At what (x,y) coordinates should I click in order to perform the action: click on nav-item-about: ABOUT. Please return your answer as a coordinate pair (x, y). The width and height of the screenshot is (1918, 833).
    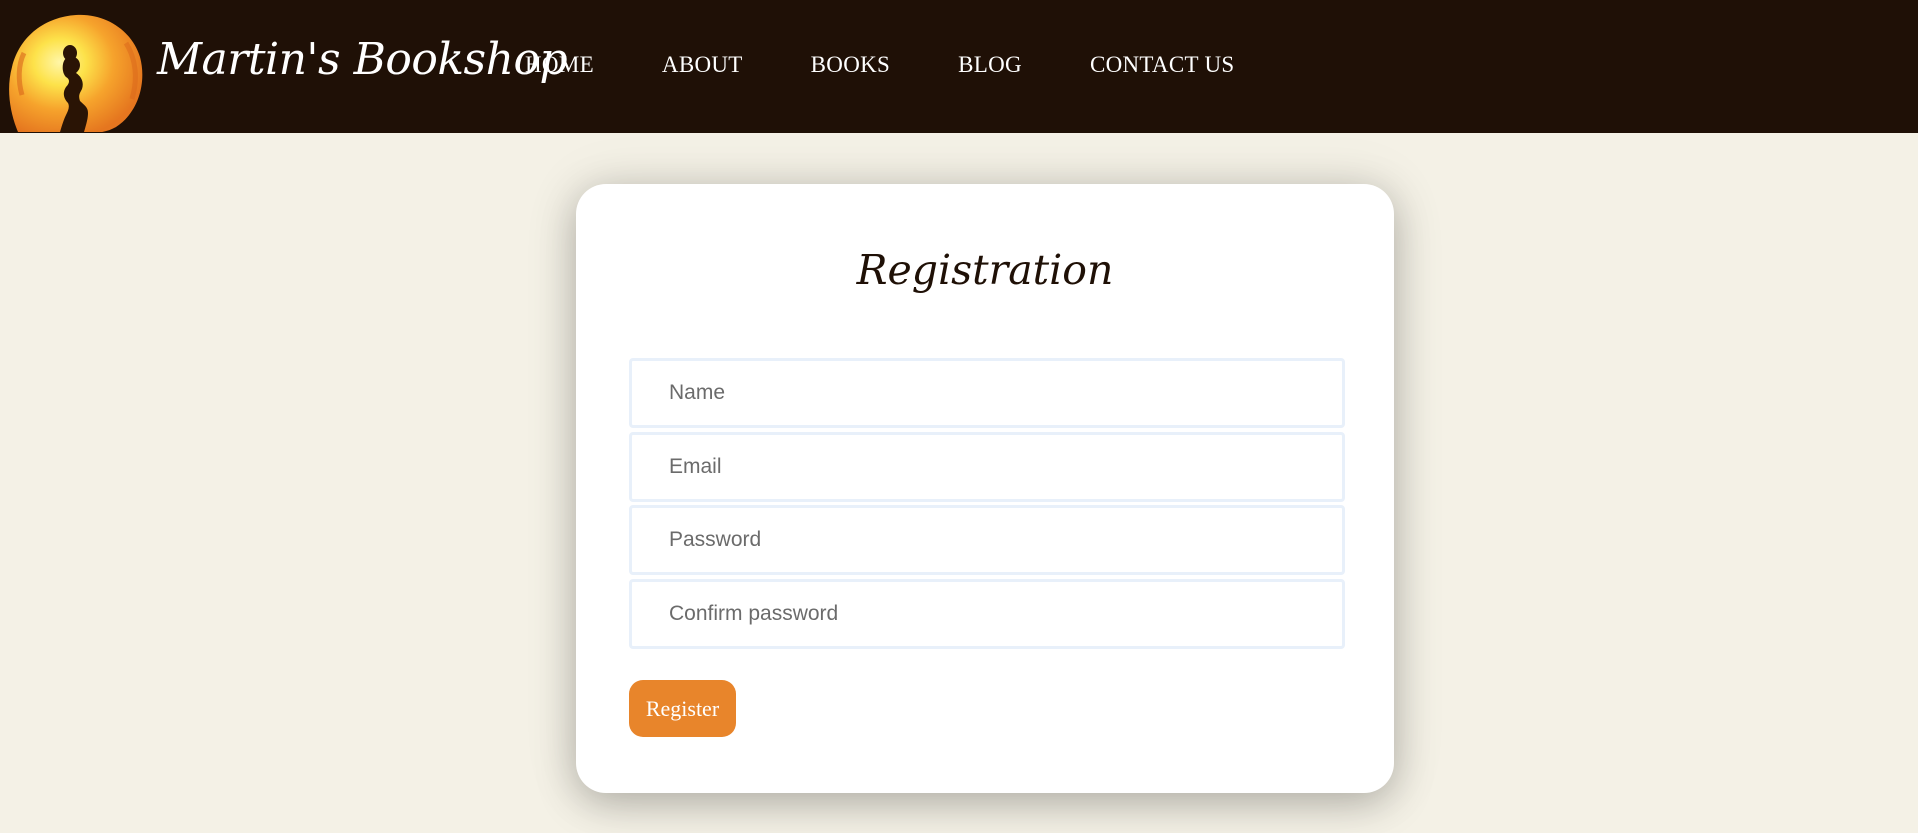
    Looking at the image, I should click on (702, 65).